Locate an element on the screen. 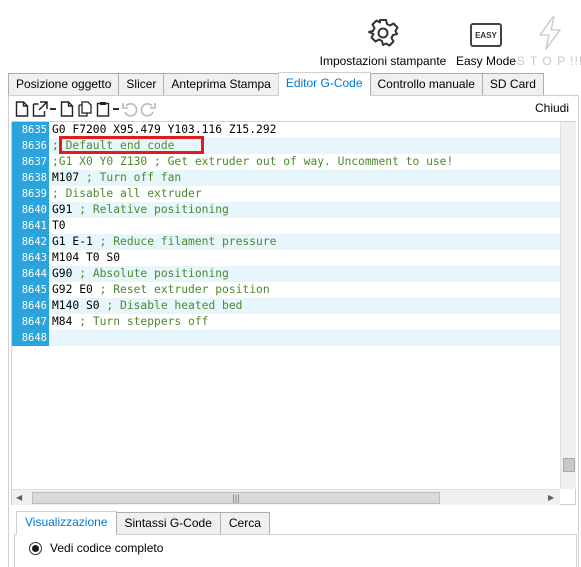  line-number: 8647 is located at coordinates (30, 322).